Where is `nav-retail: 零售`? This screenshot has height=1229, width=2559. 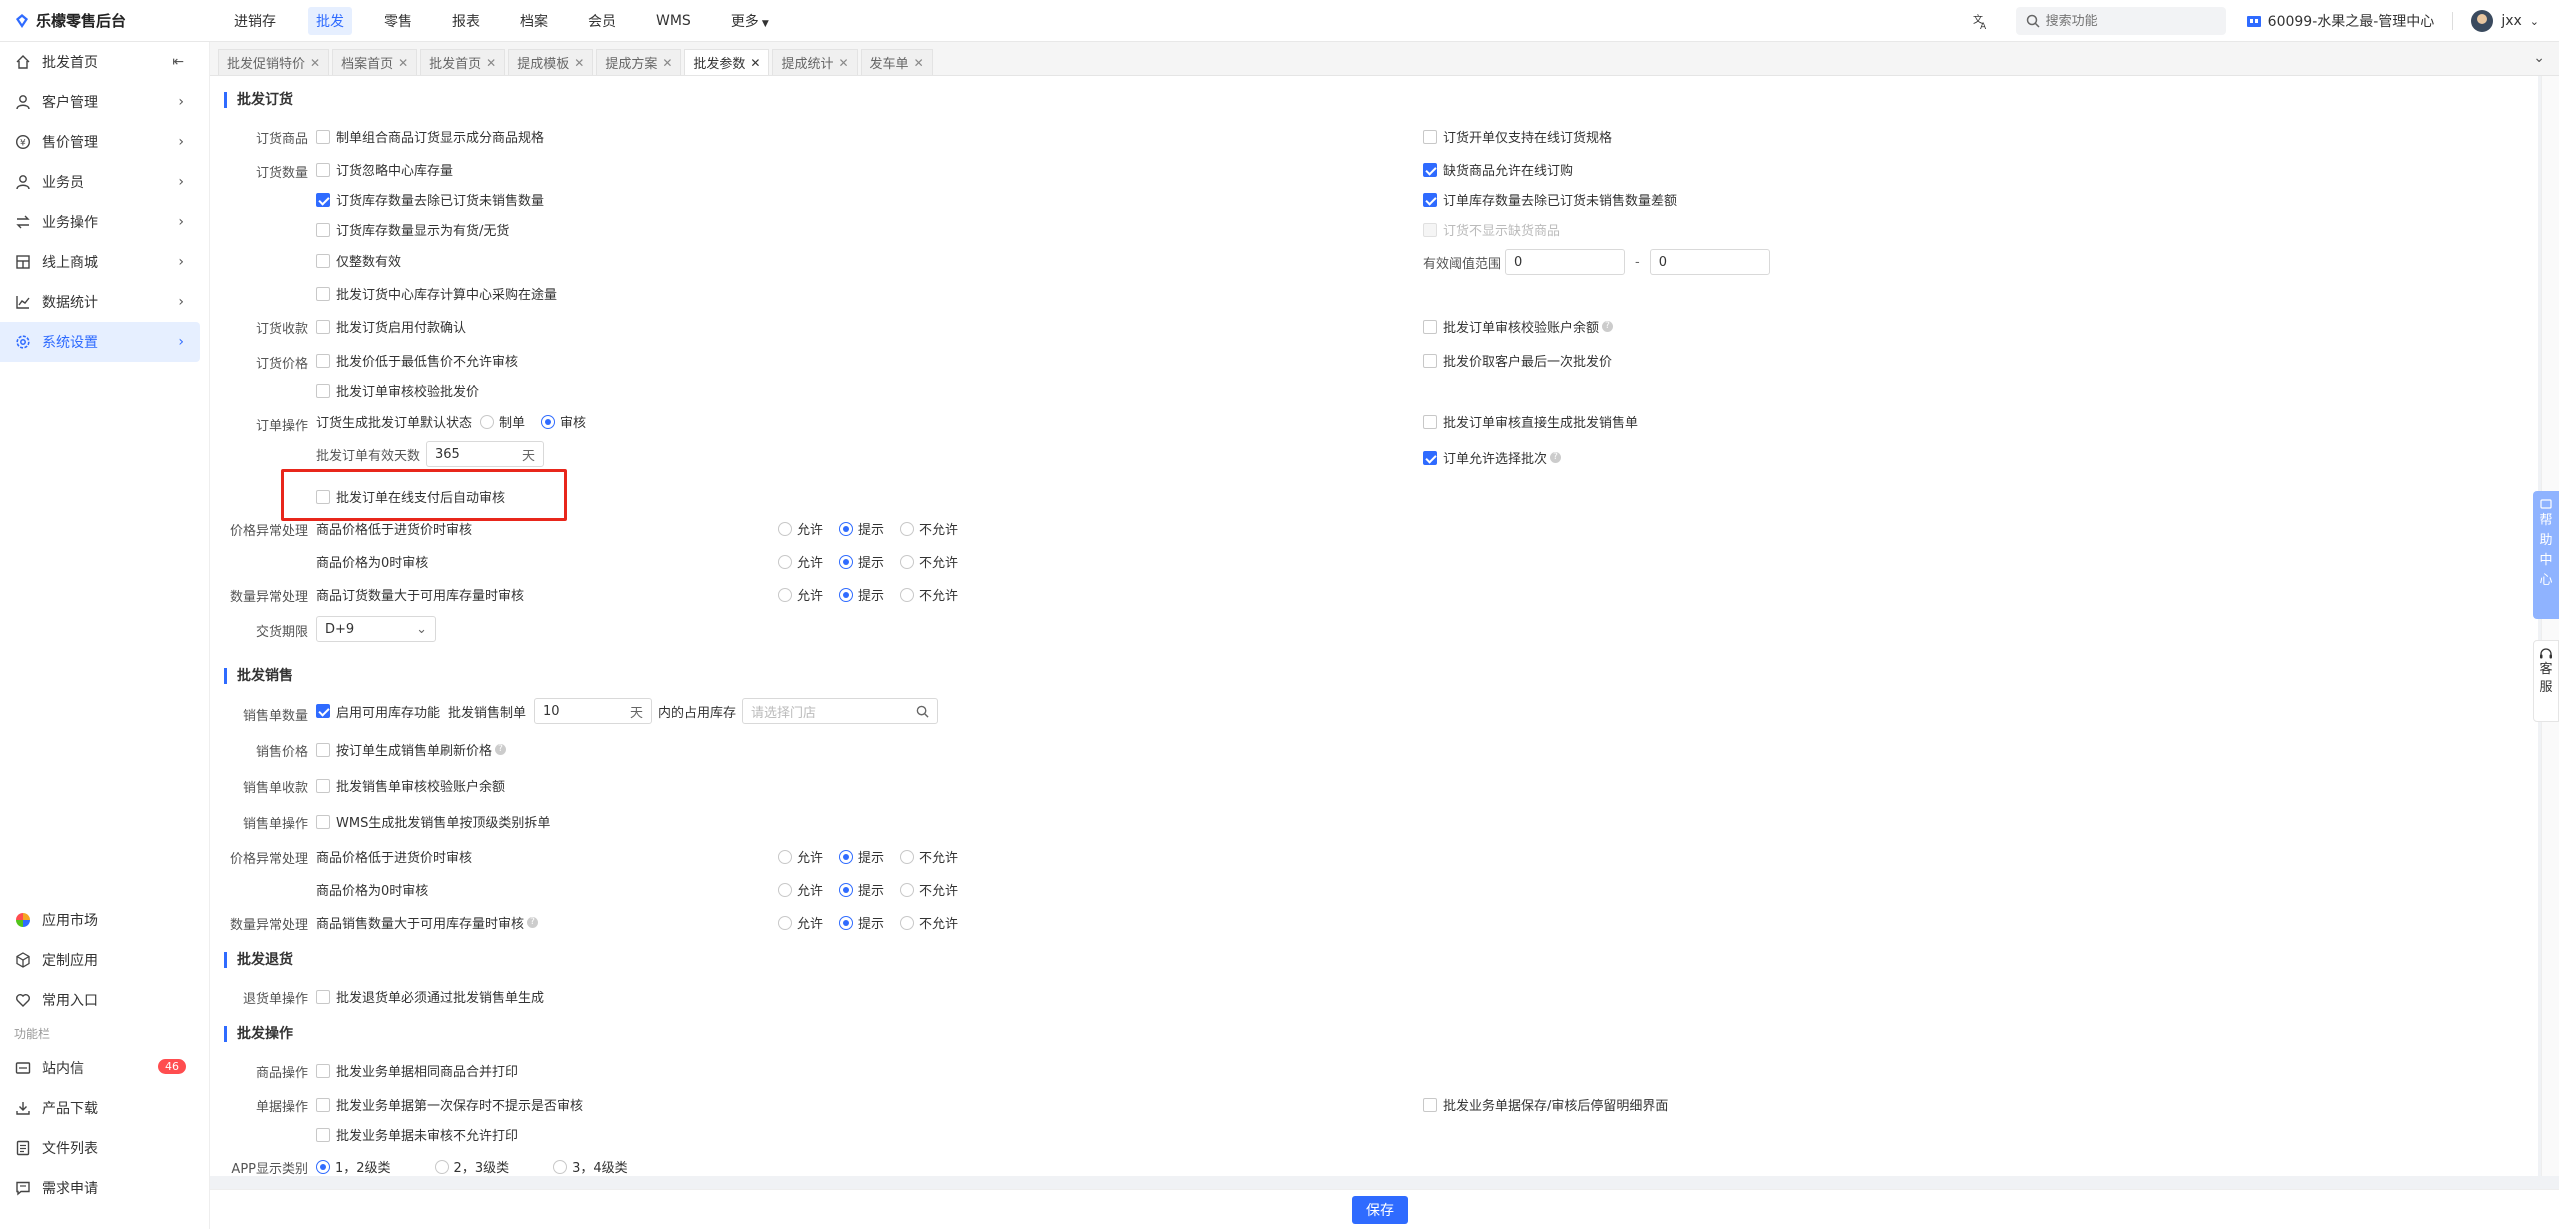 nav-retail: 零售 is located at coordinates (398, 21).